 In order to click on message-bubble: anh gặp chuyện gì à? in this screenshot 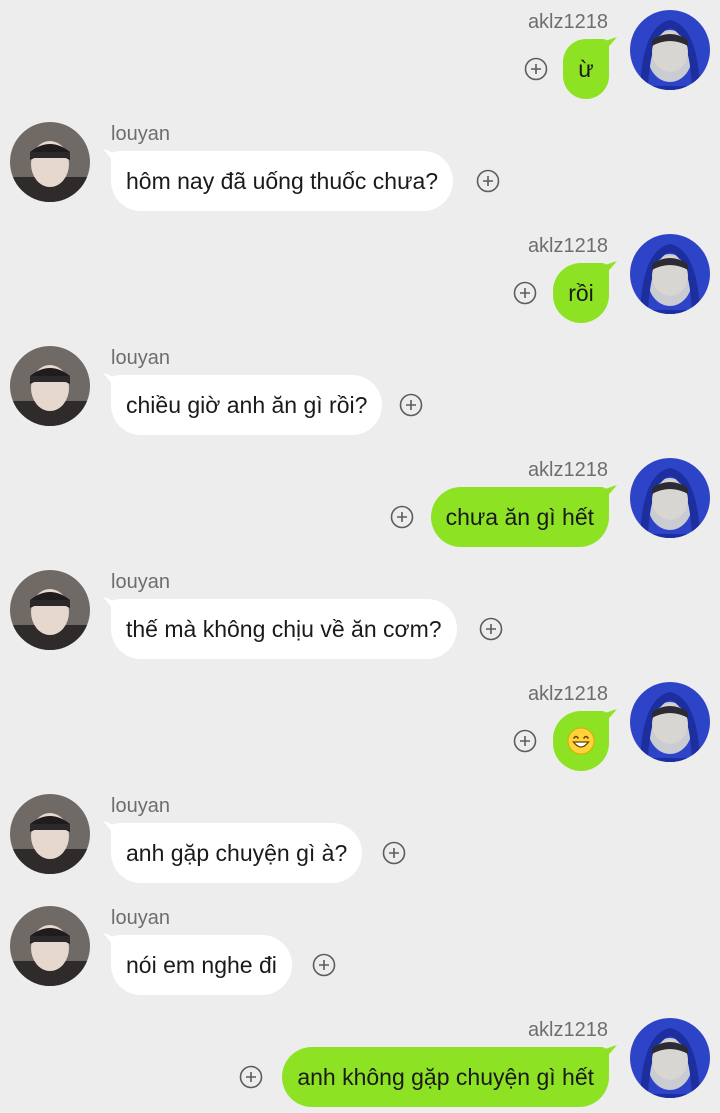, I will do `click(237, 853)`.